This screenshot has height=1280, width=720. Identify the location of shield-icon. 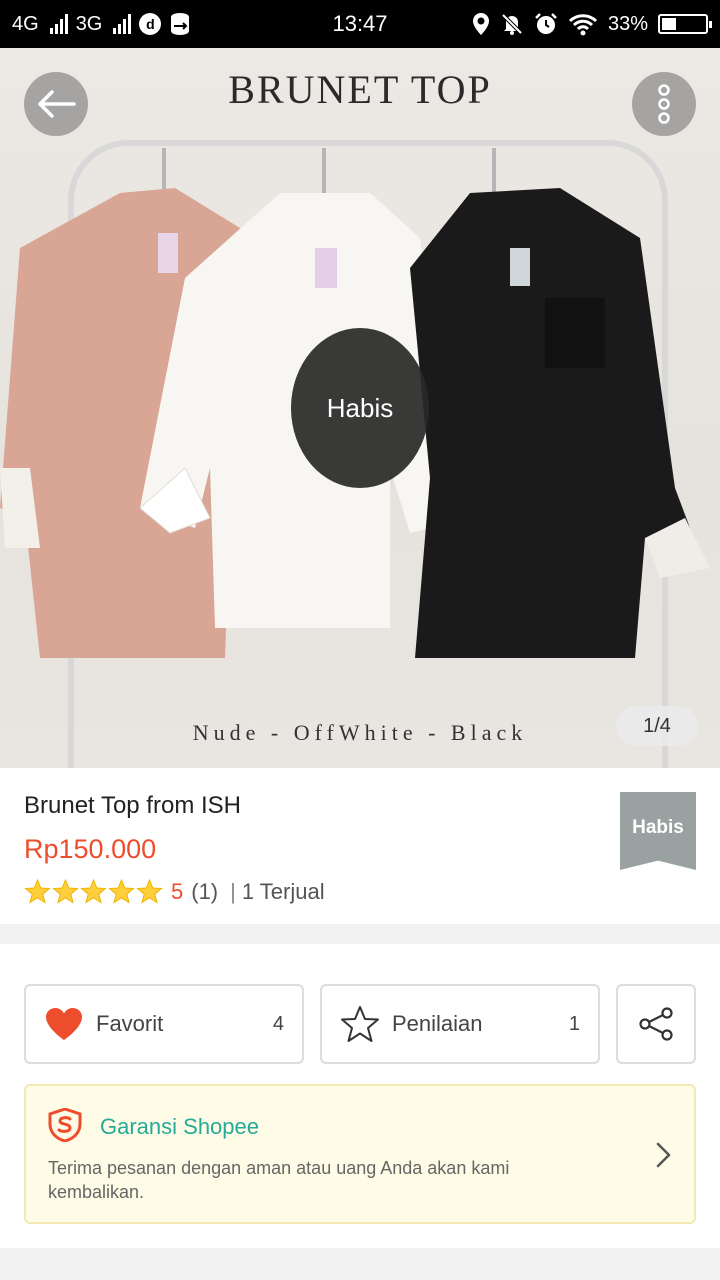
(65, 1125).